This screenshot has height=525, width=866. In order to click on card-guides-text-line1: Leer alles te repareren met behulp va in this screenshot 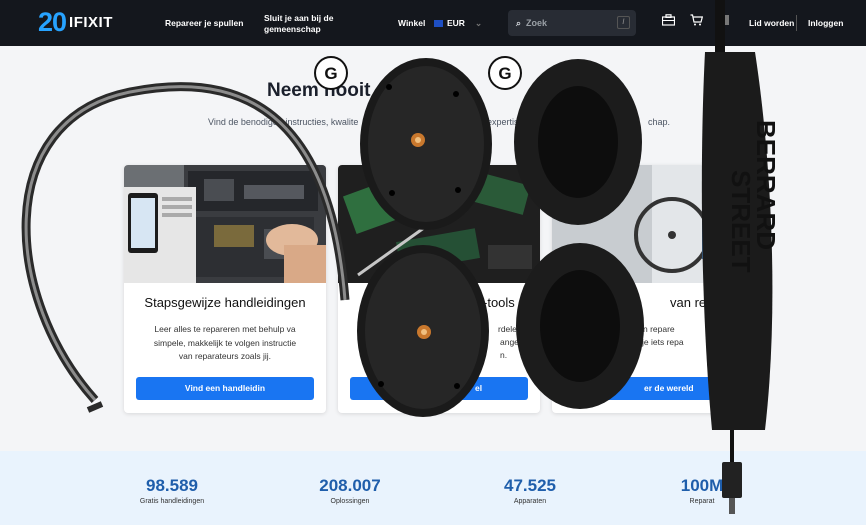, I will do `click(225, 329)`.